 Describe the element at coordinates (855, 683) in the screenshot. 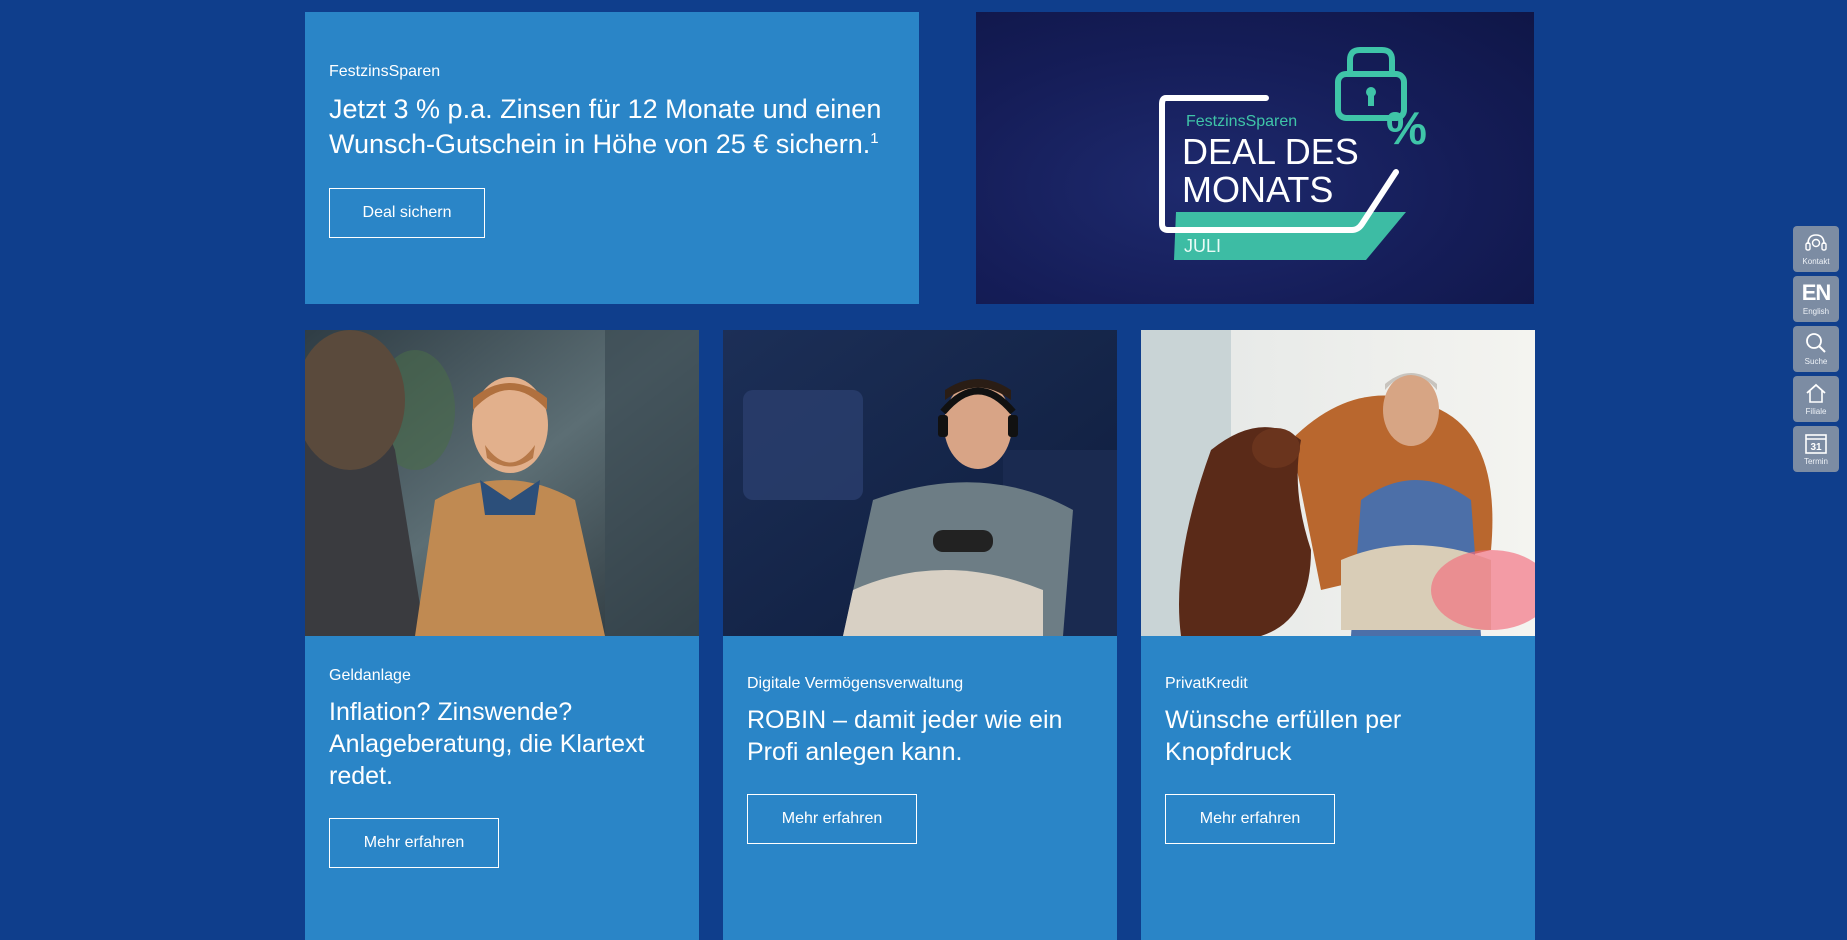

I see `teaser-eyebrow: Digitale Vermögensverwaltung` at that location.